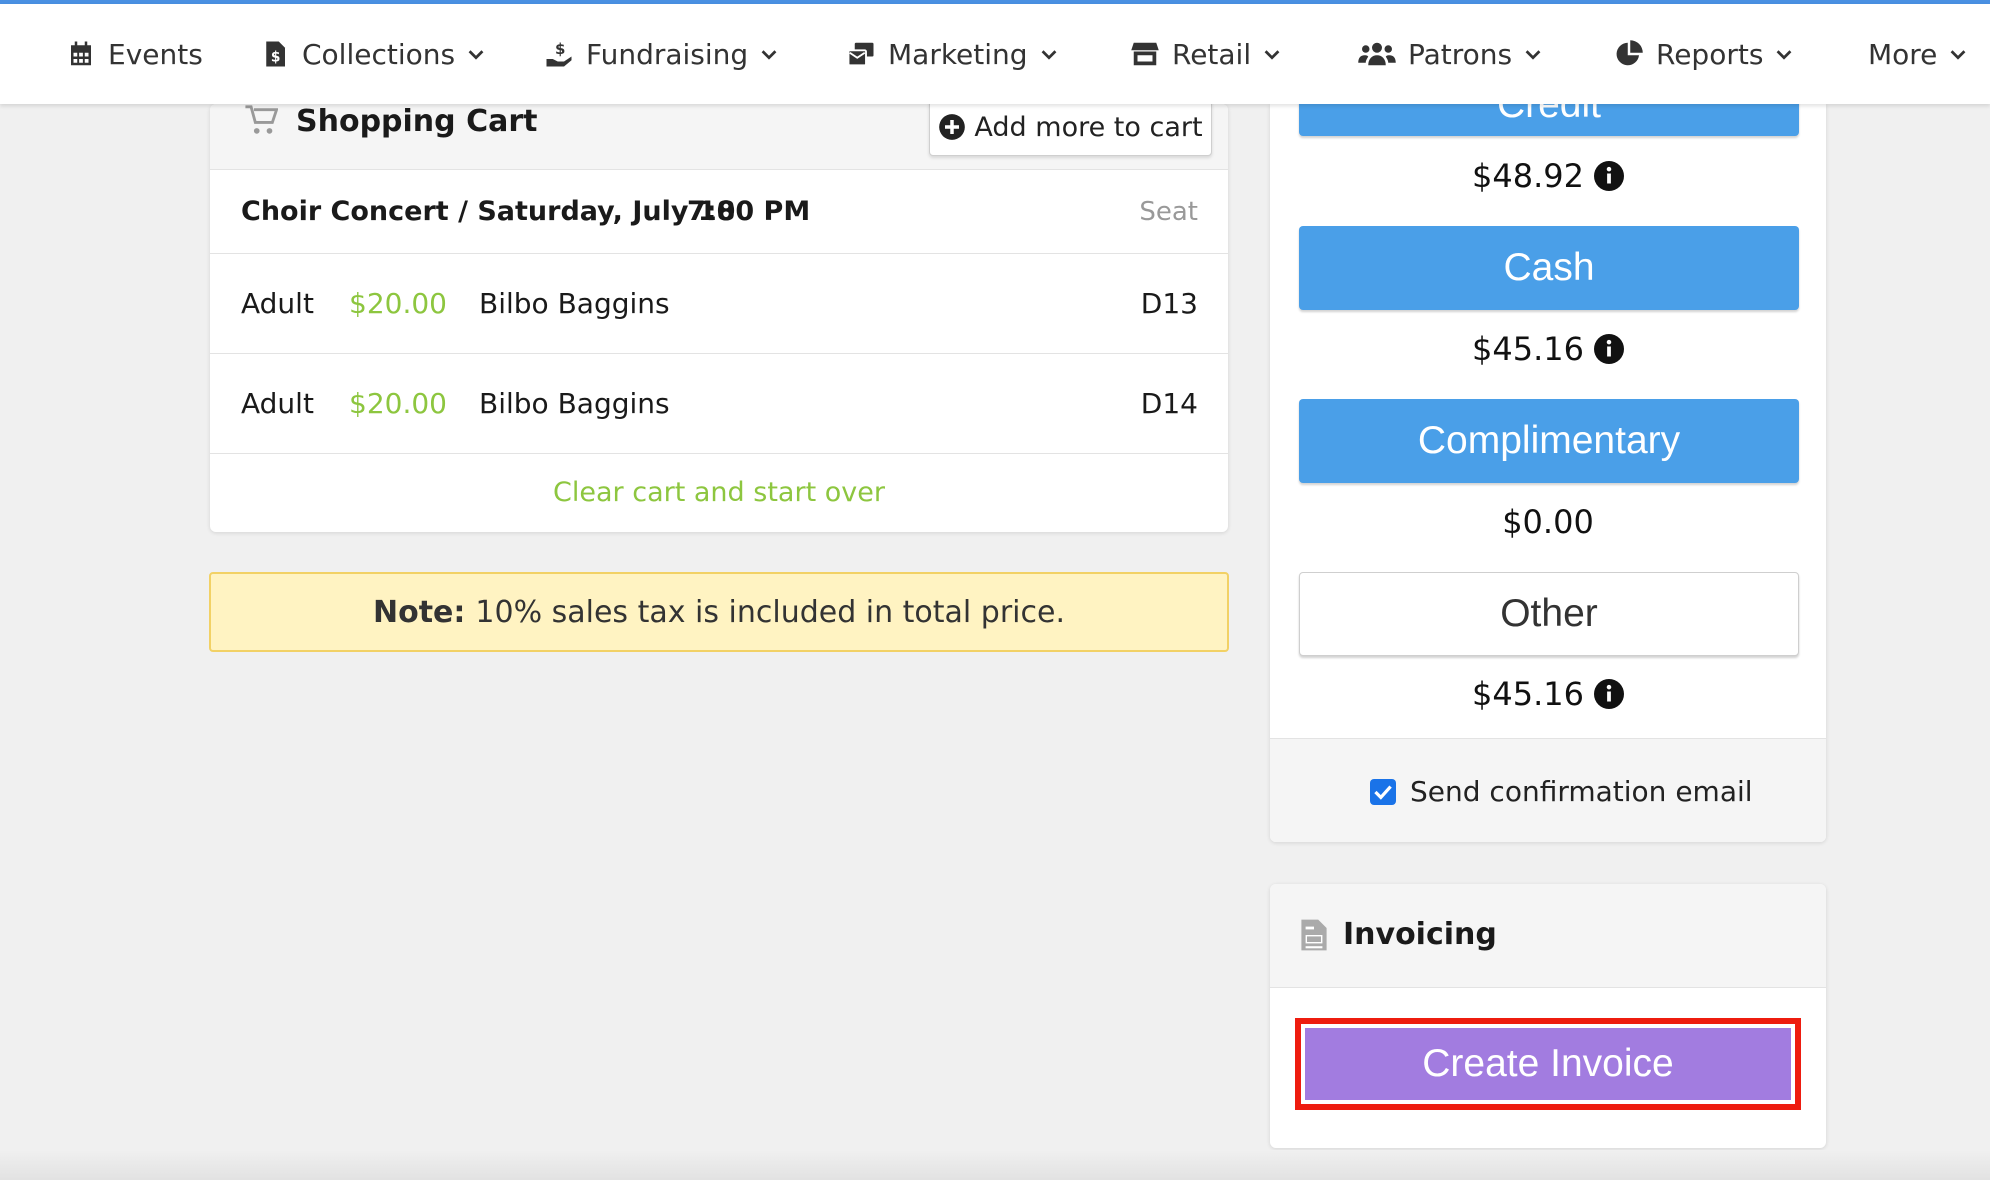 The width and height of the screenshot is (1990, 1180). What do you see at coordinates (419, 612) in the screenshot?
I see `note-label: Note:` at bounding box center [419, 612].